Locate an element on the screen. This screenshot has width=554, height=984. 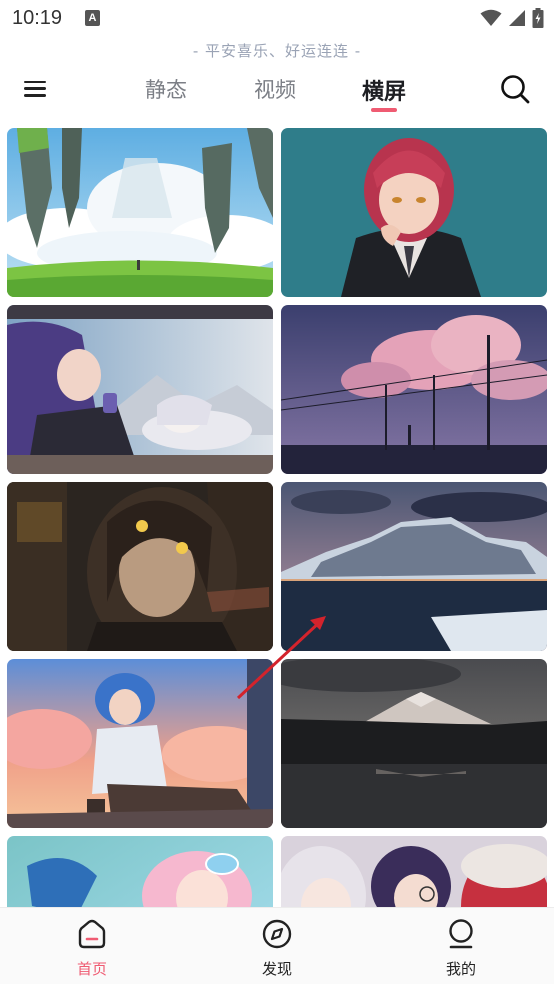
wallpaper-card-snowy-mountain-lake is located at coordinates (414, 566).